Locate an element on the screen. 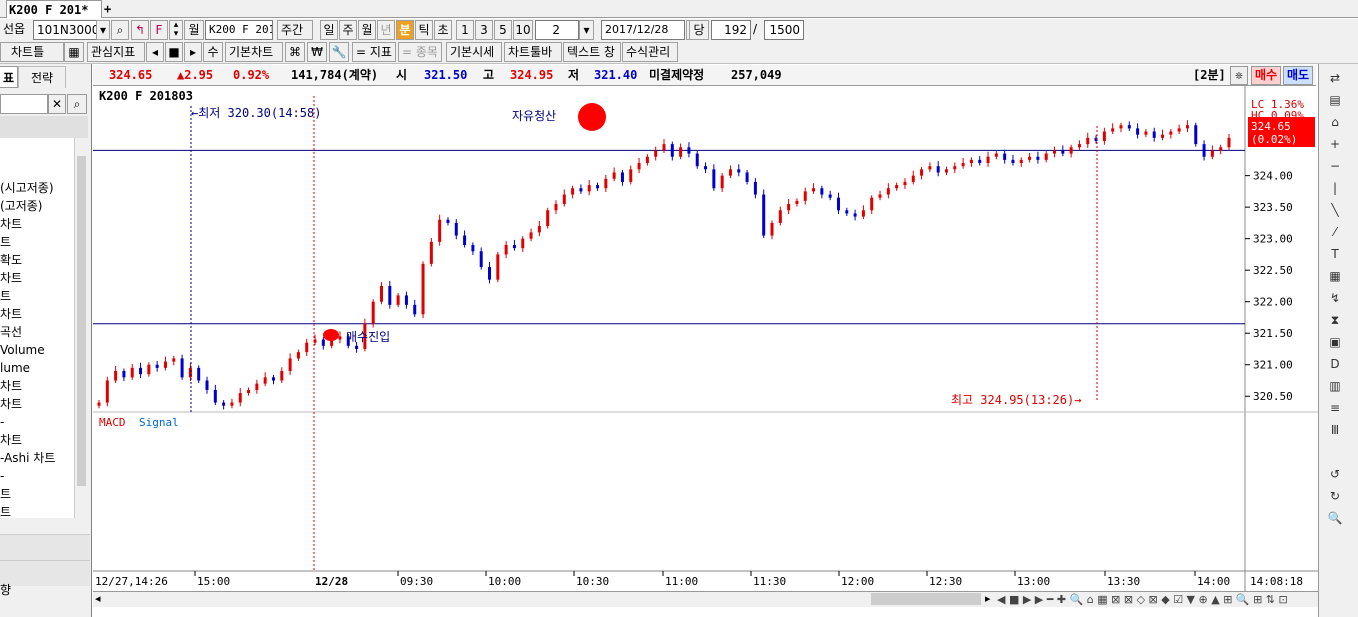  year-button: 년 is located at coordinates (386, 30).